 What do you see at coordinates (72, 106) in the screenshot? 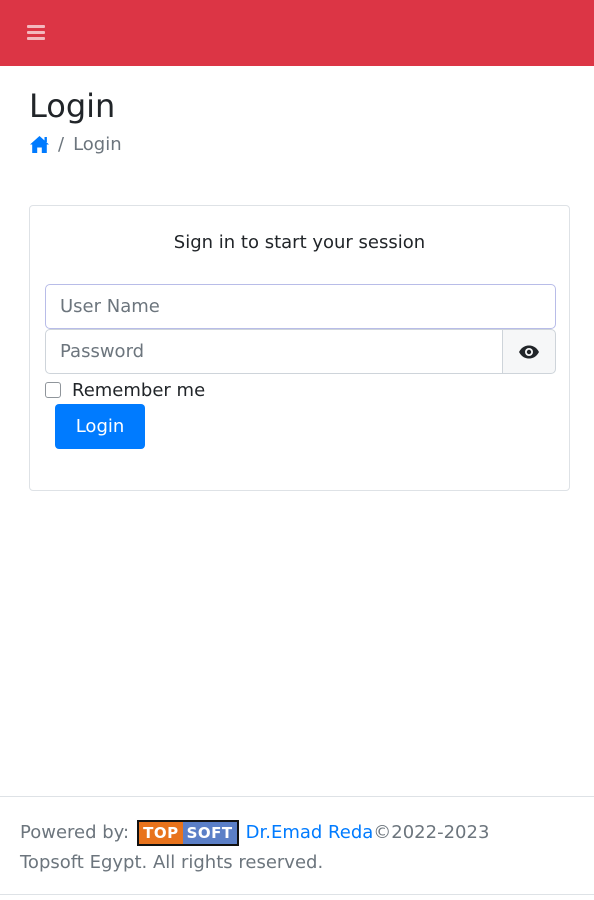
I see `page-title: Login` at bounding box center [72, 106].